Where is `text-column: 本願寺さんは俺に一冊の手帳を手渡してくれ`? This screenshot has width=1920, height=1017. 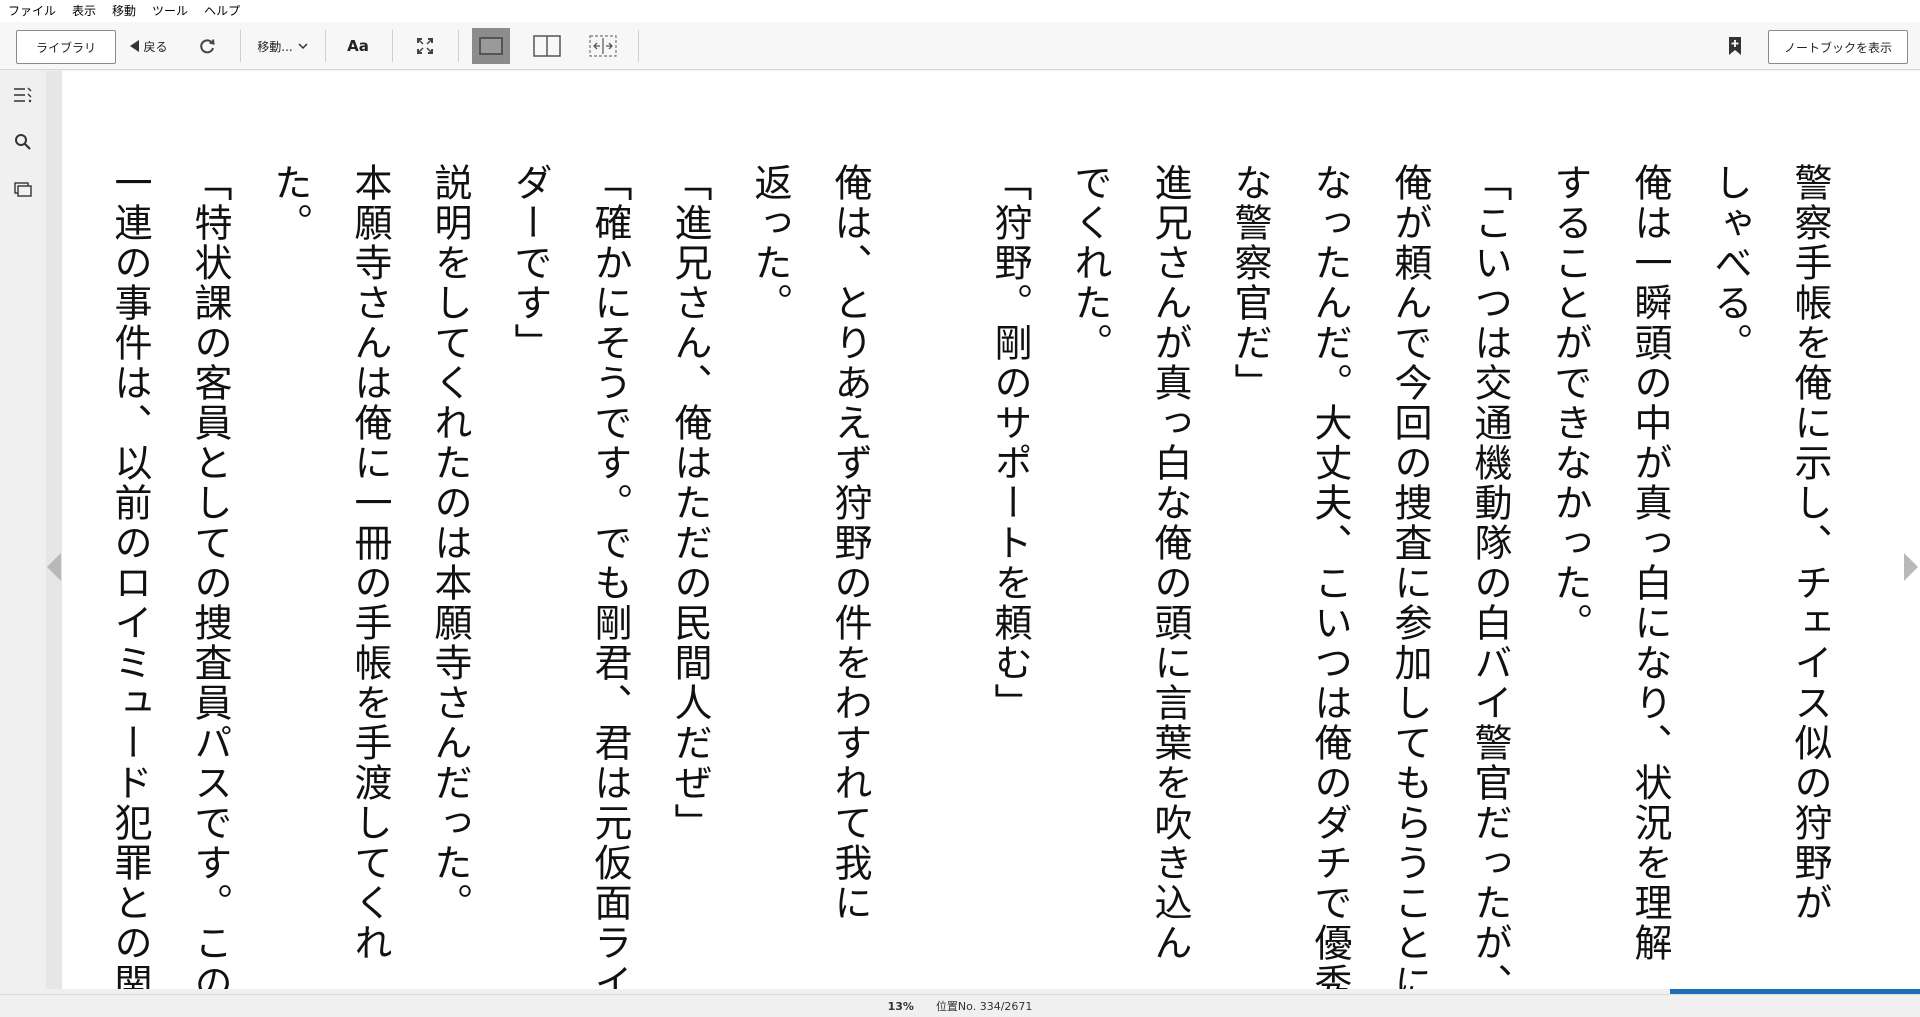
text-column: 本願寺さんは俺に一冊の手帳を手渡してくれ is located at coordinates (370, 563).